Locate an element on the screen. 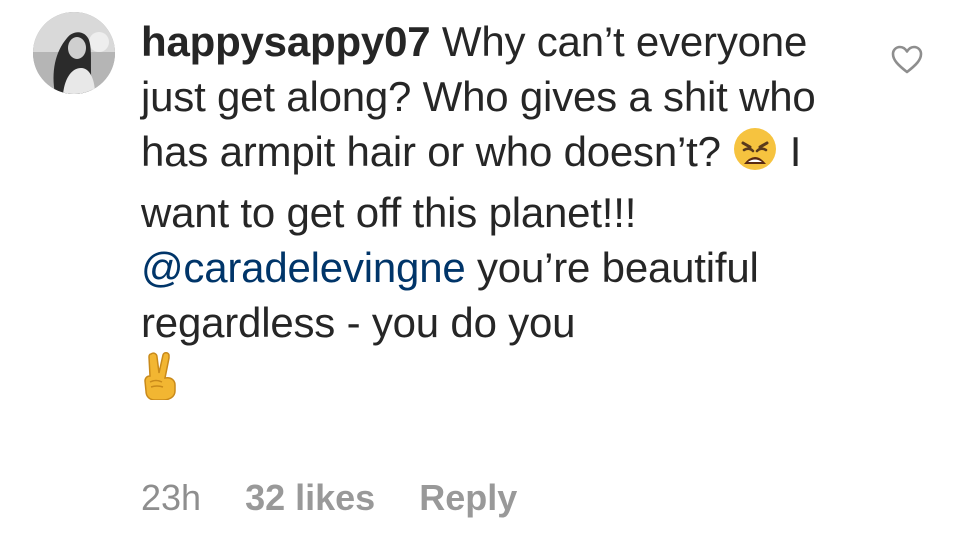 The width and height of the screenshot is (980, 544). avatar-photo is located at coordinates (74, 53).